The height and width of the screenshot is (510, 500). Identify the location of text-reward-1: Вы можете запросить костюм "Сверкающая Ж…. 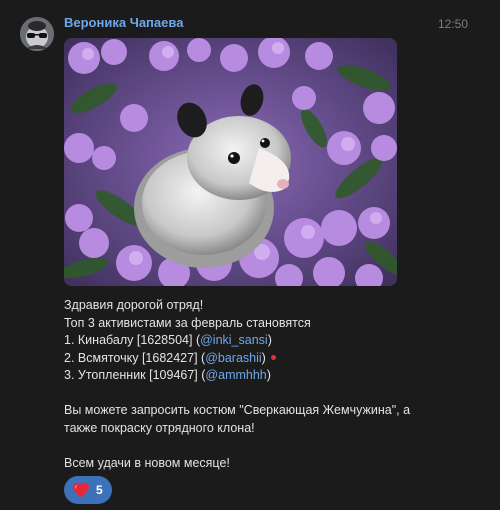
(237, 410).